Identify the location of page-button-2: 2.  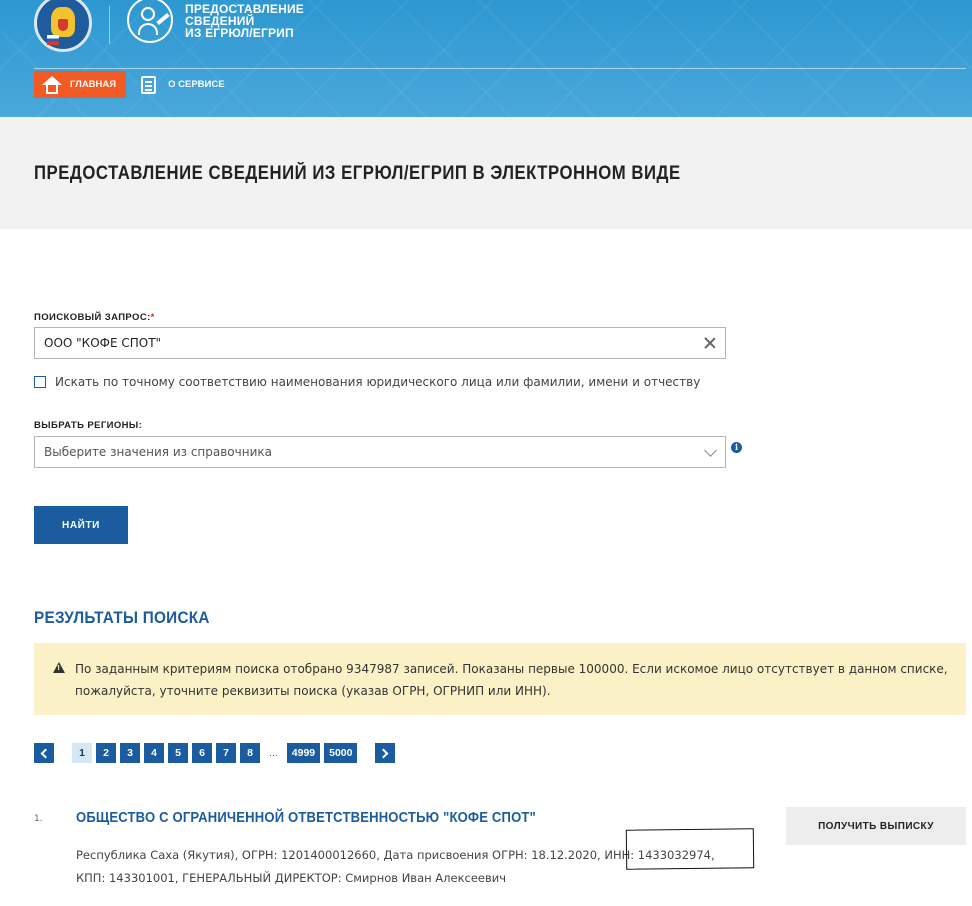
(106, 753).